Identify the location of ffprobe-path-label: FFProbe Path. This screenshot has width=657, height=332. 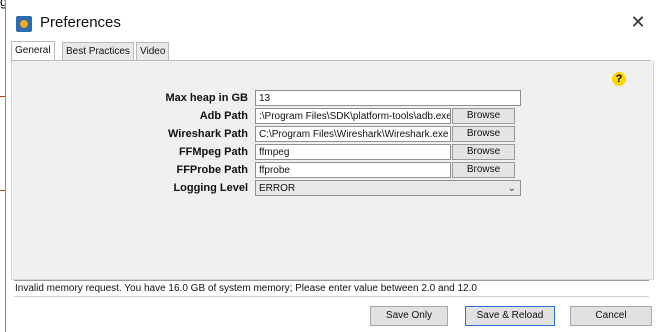
(212, 170).